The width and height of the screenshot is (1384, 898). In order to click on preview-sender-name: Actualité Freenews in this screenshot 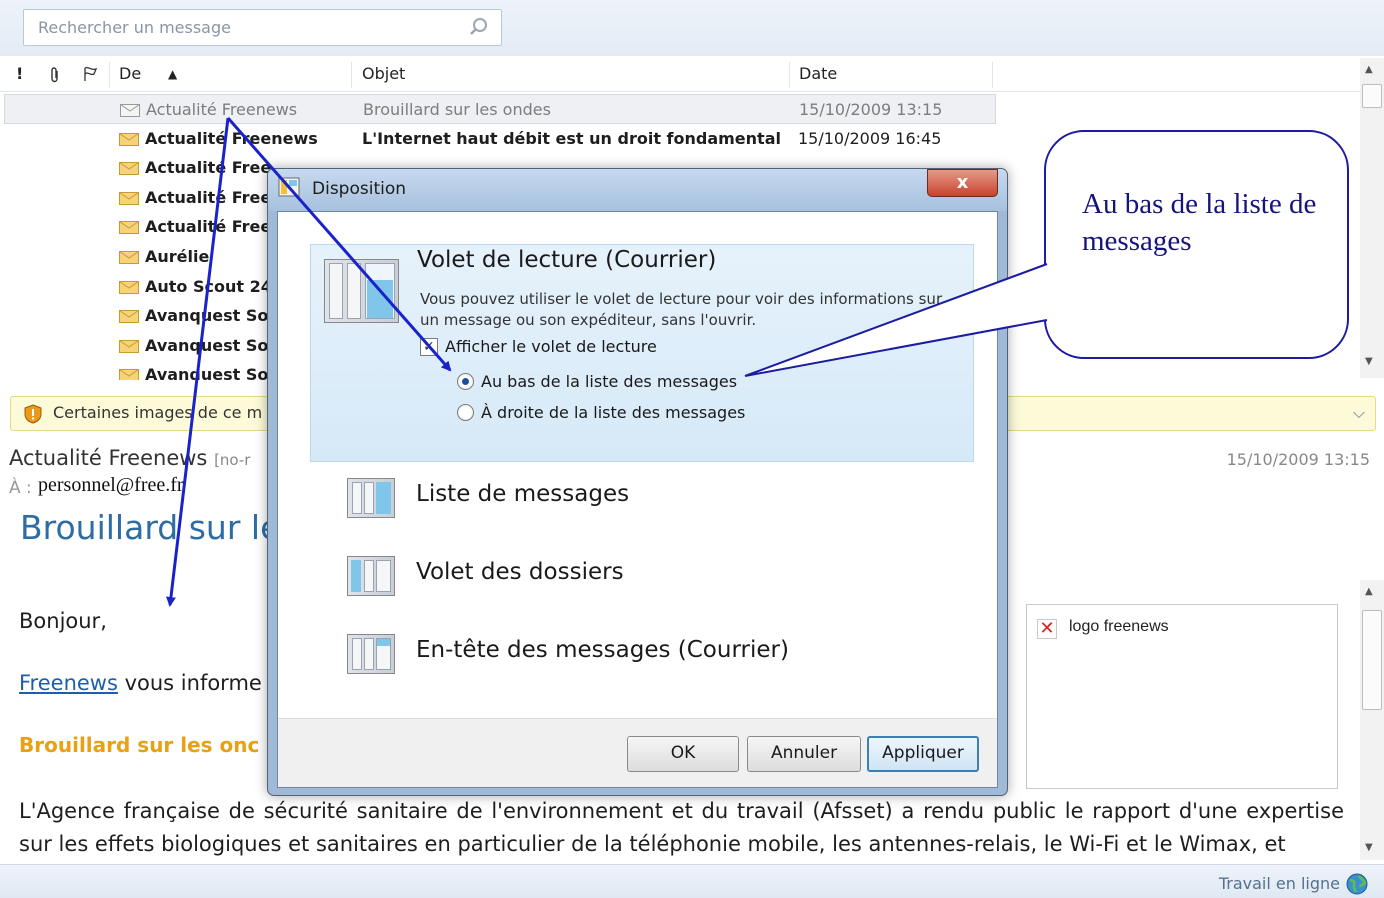, I will do `click(108, 458)`.